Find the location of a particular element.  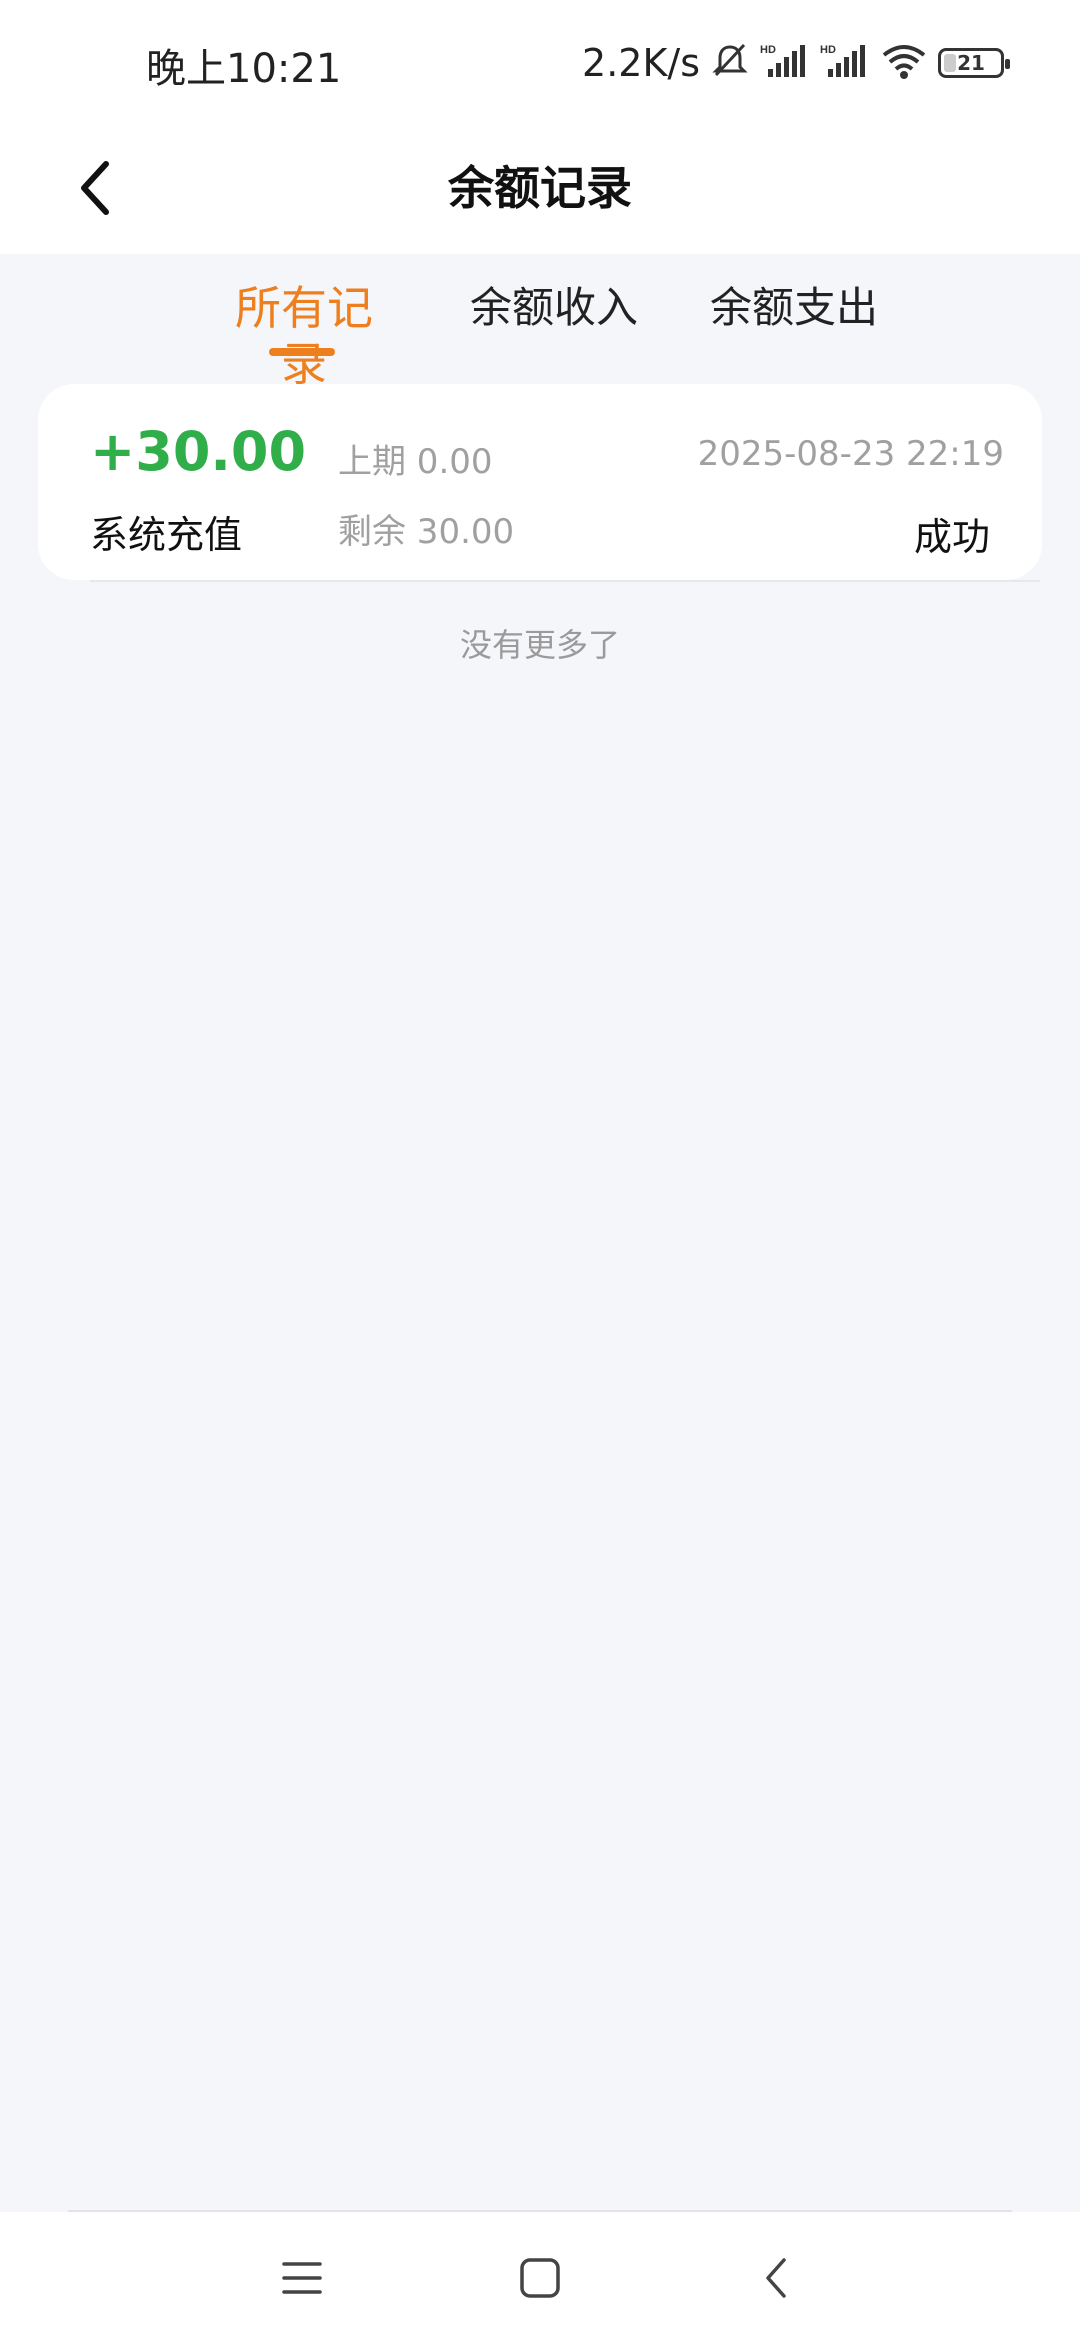

home-button is located at coordinates (540, 2278).